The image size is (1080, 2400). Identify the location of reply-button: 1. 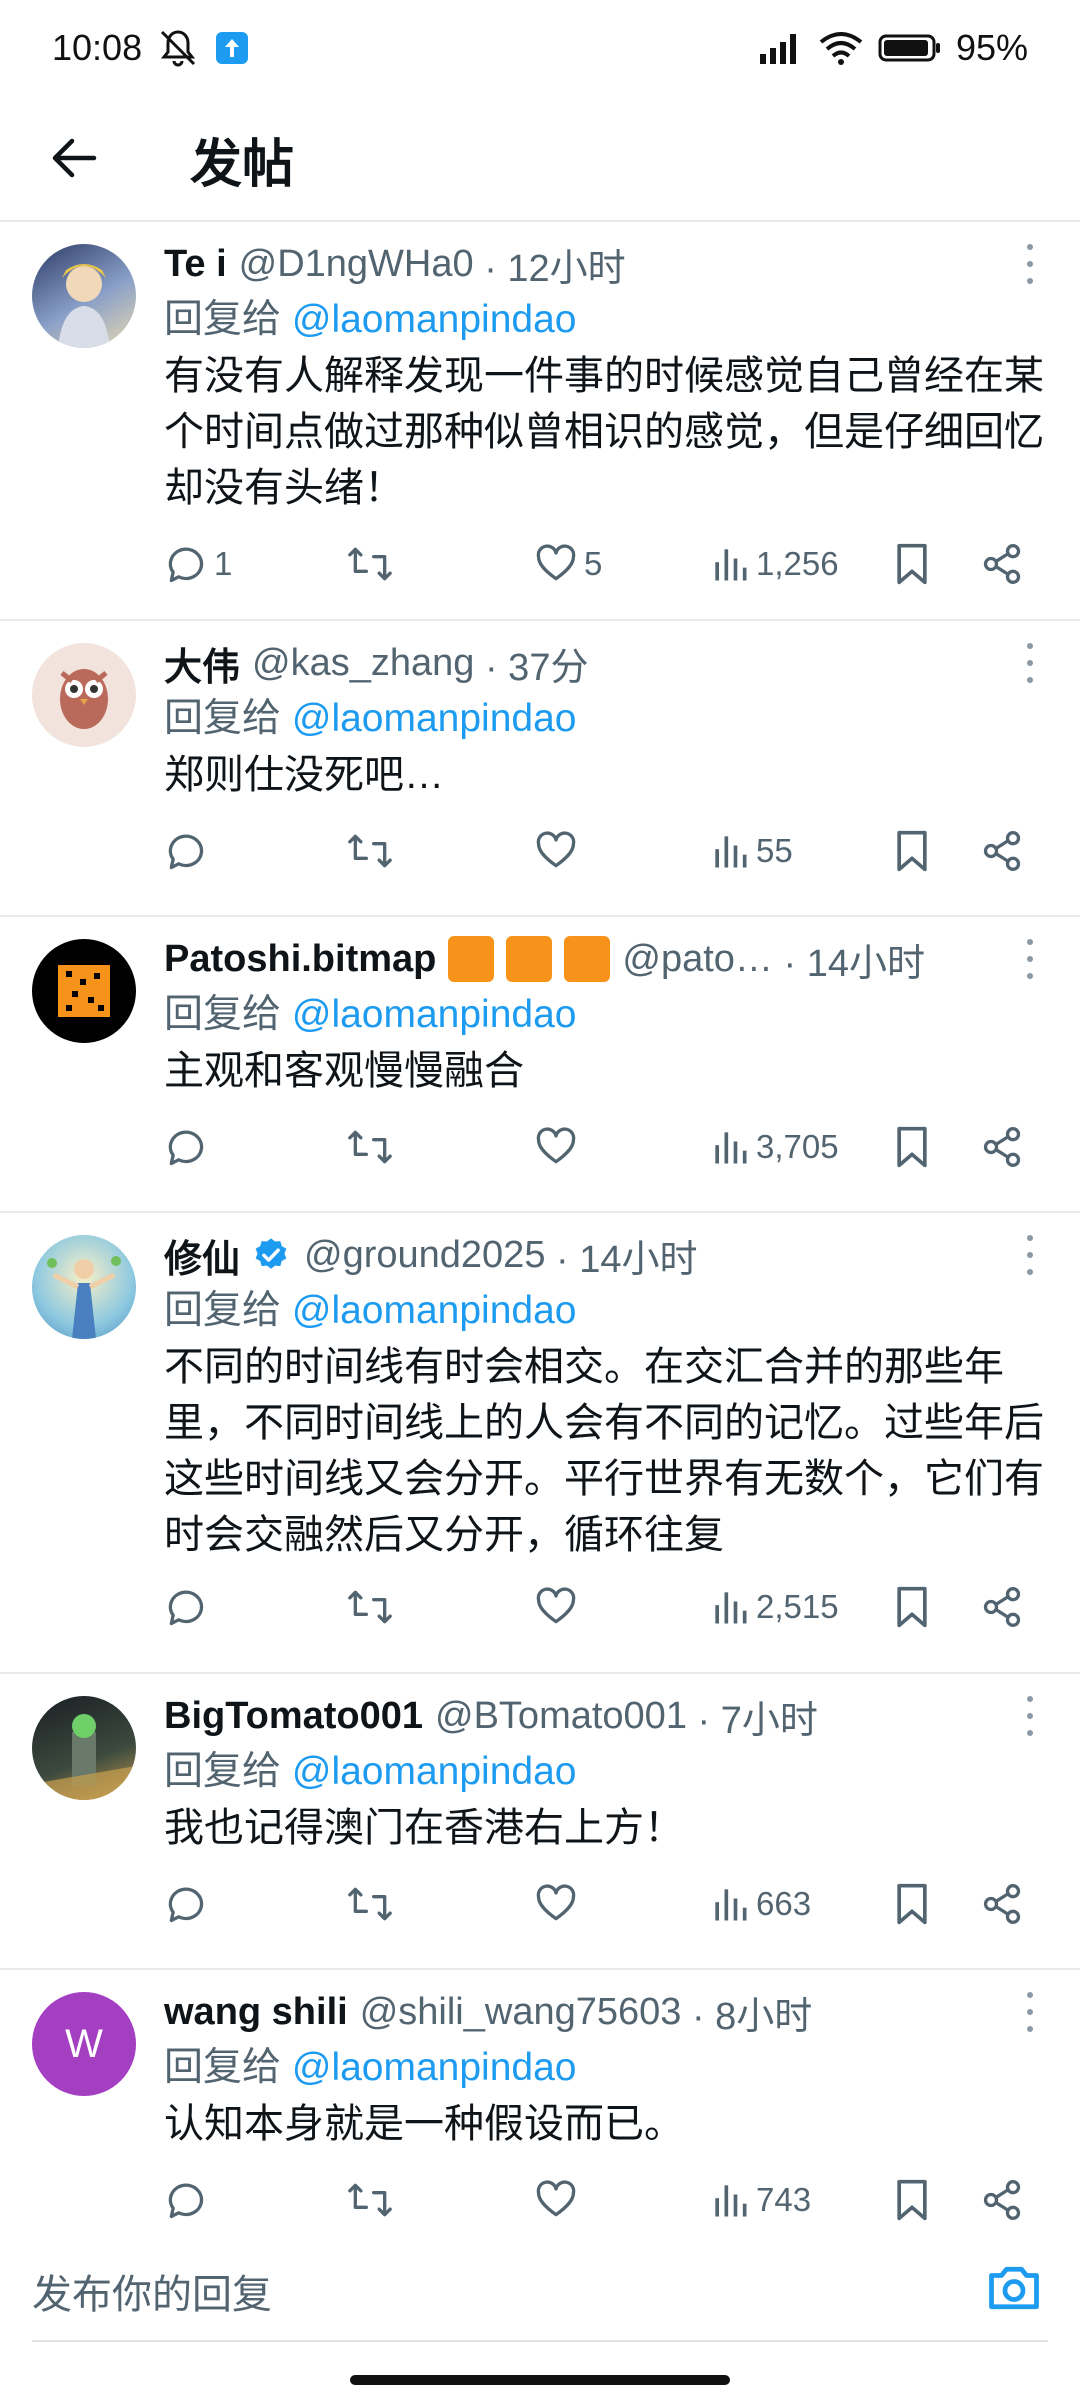
(198, 564).